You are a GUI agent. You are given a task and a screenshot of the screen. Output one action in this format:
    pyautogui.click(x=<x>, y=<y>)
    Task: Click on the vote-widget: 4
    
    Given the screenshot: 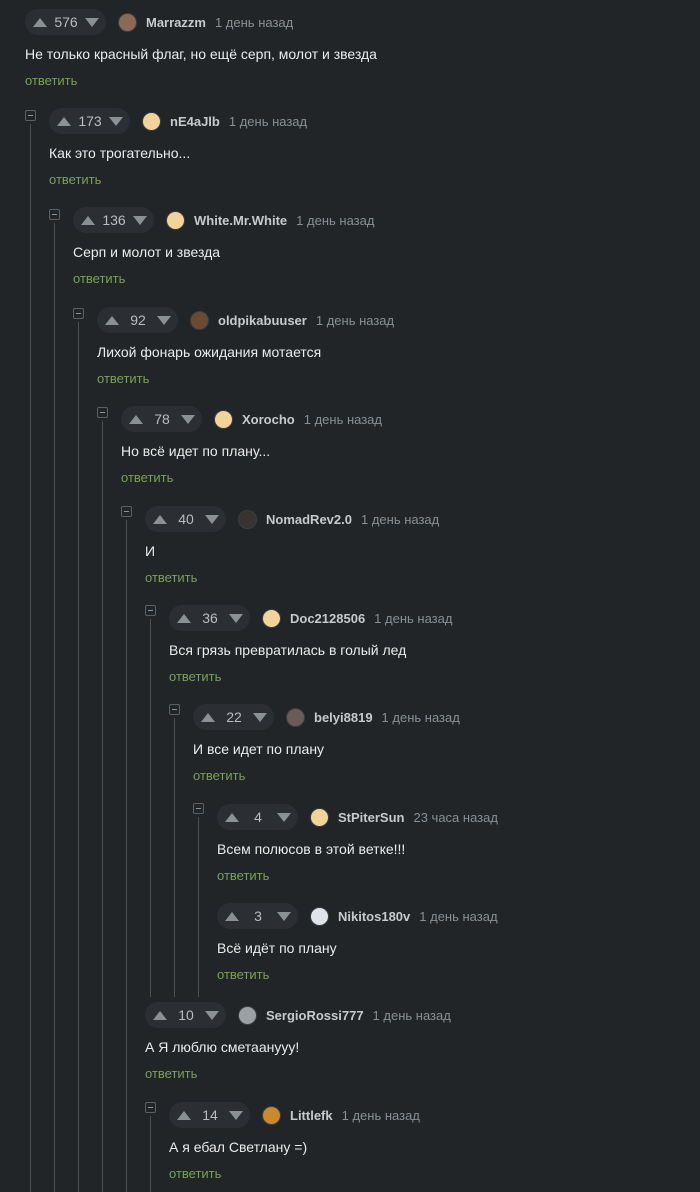 What is the action you would take?
    pyautogui.click(x=257, y=817)
    